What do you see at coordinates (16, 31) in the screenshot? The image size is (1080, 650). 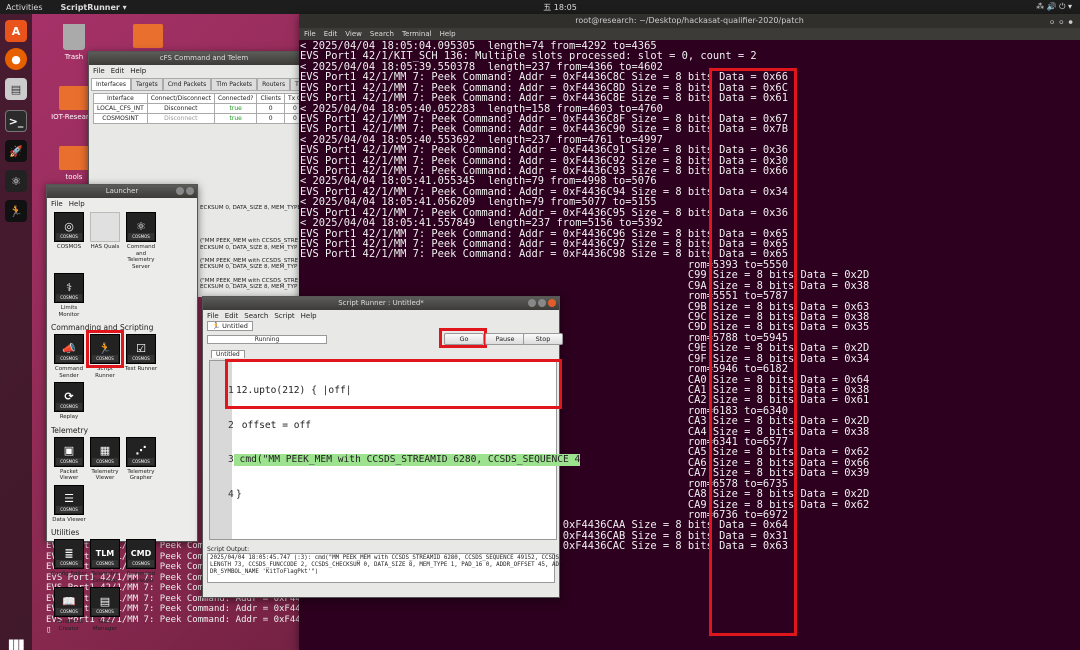 I see `software-center-icon: A` at bounding box center [16, 31].